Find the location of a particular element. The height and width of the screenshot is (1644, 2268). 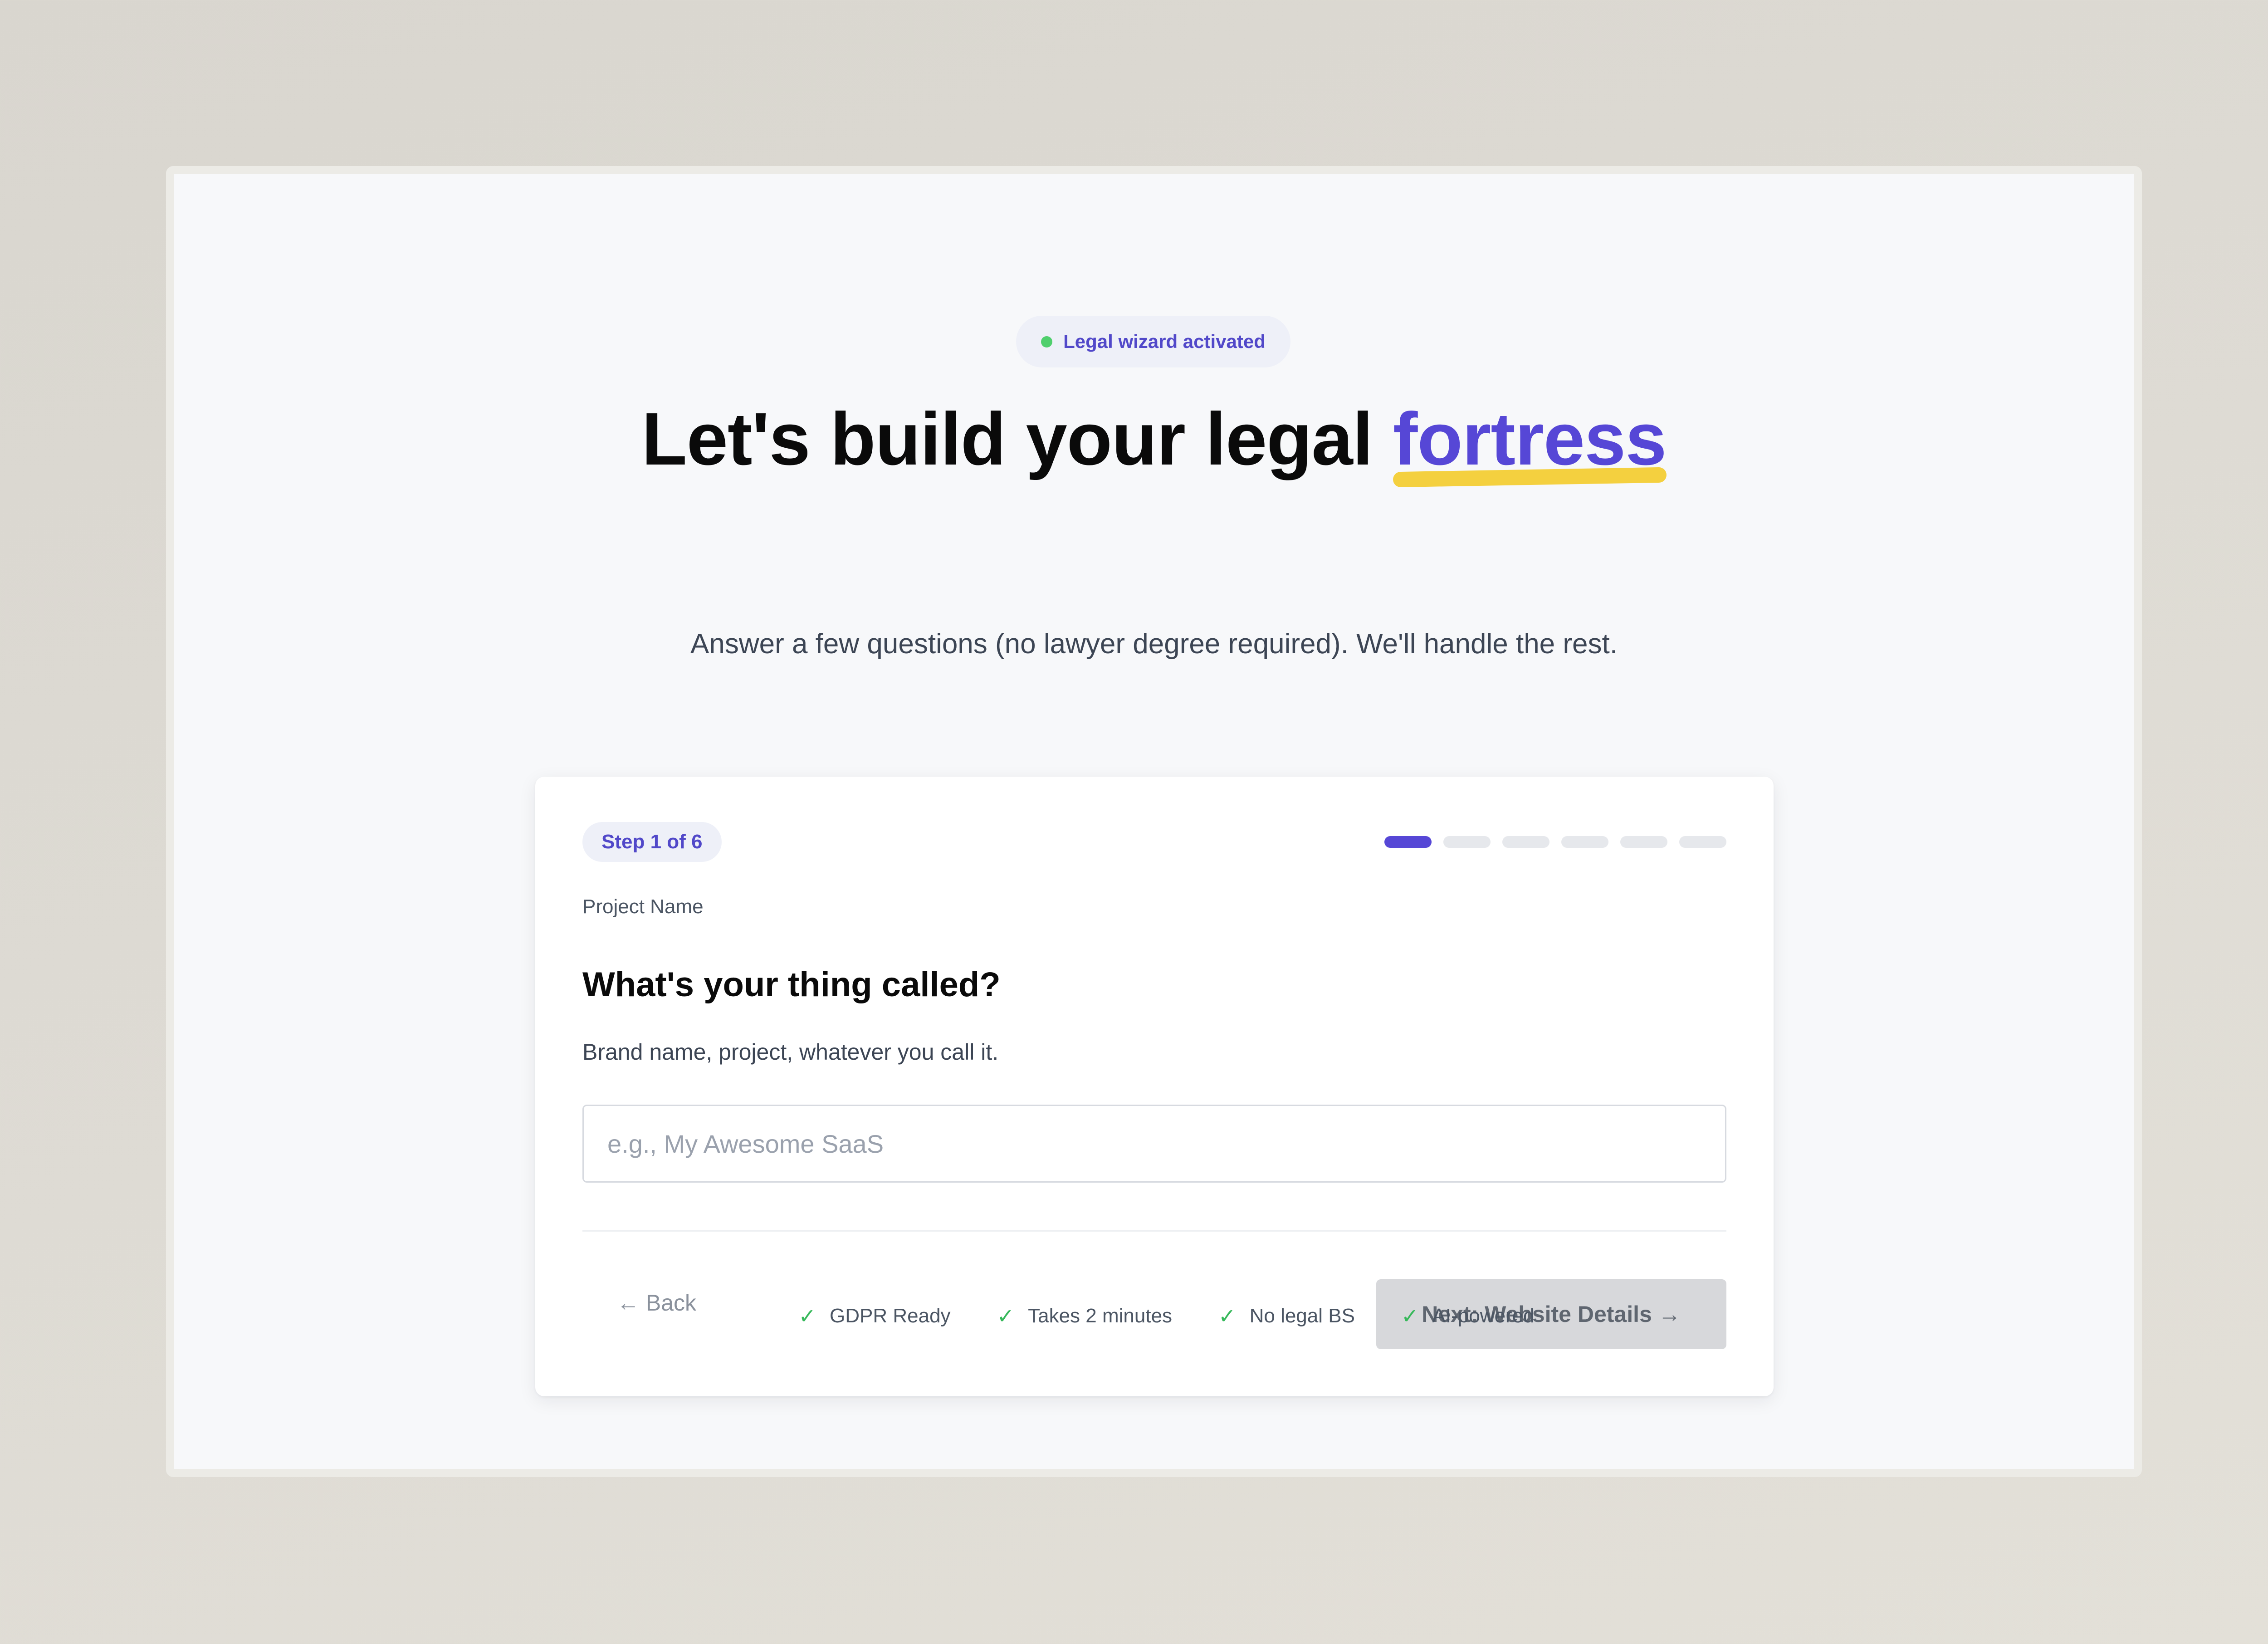

page-title: Let's build your legal fortress is located at coordinates (1154, 441).